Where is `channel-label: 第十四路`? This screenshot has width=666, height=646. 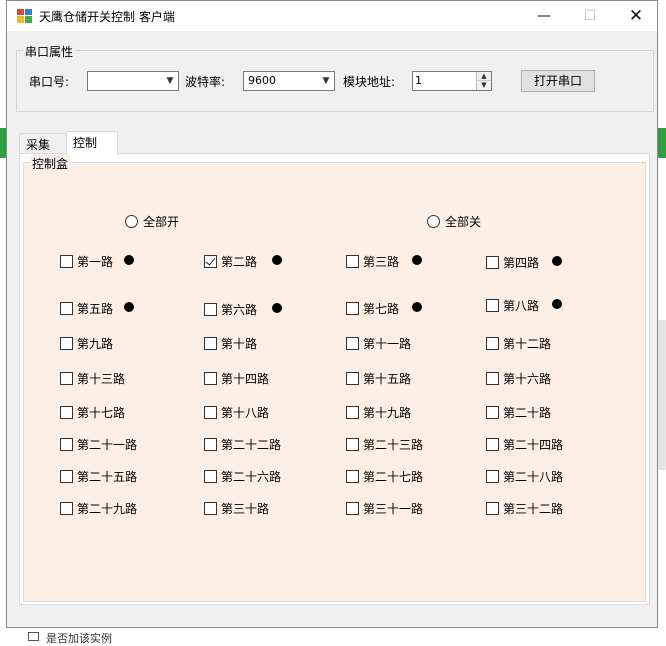
channel-label: 第十四路 is located at coordinates (245, 379).